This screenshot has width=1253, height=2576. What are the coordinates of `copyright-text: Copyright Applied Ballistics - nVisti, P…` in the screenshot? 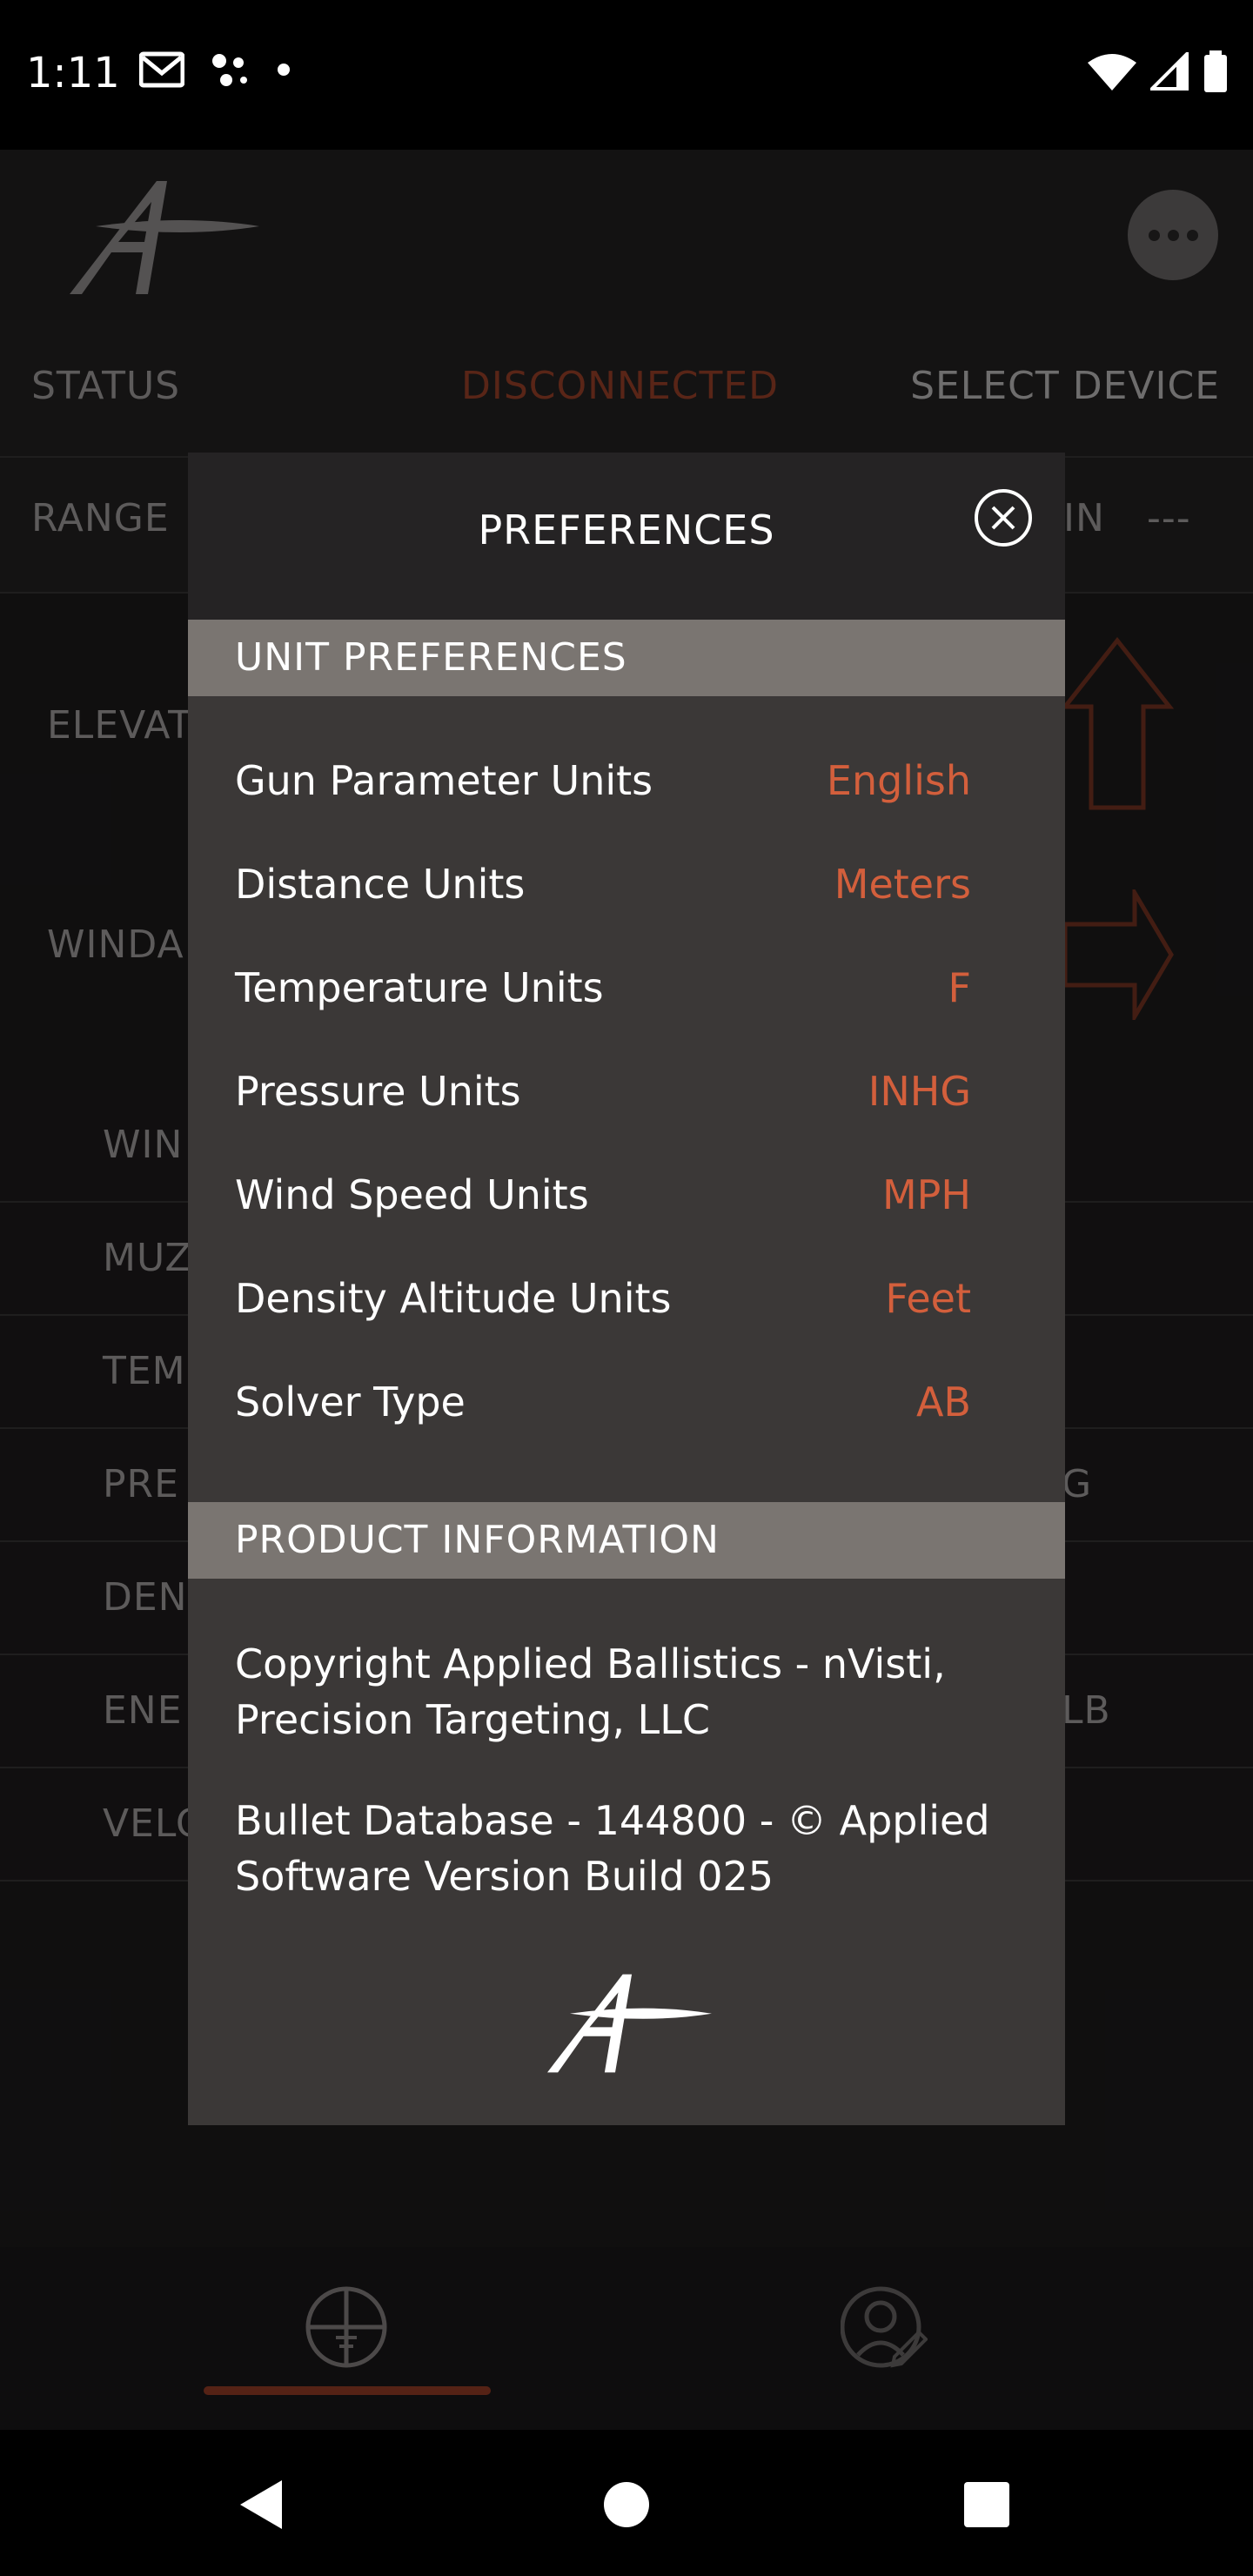 It's located at (635, 1692).